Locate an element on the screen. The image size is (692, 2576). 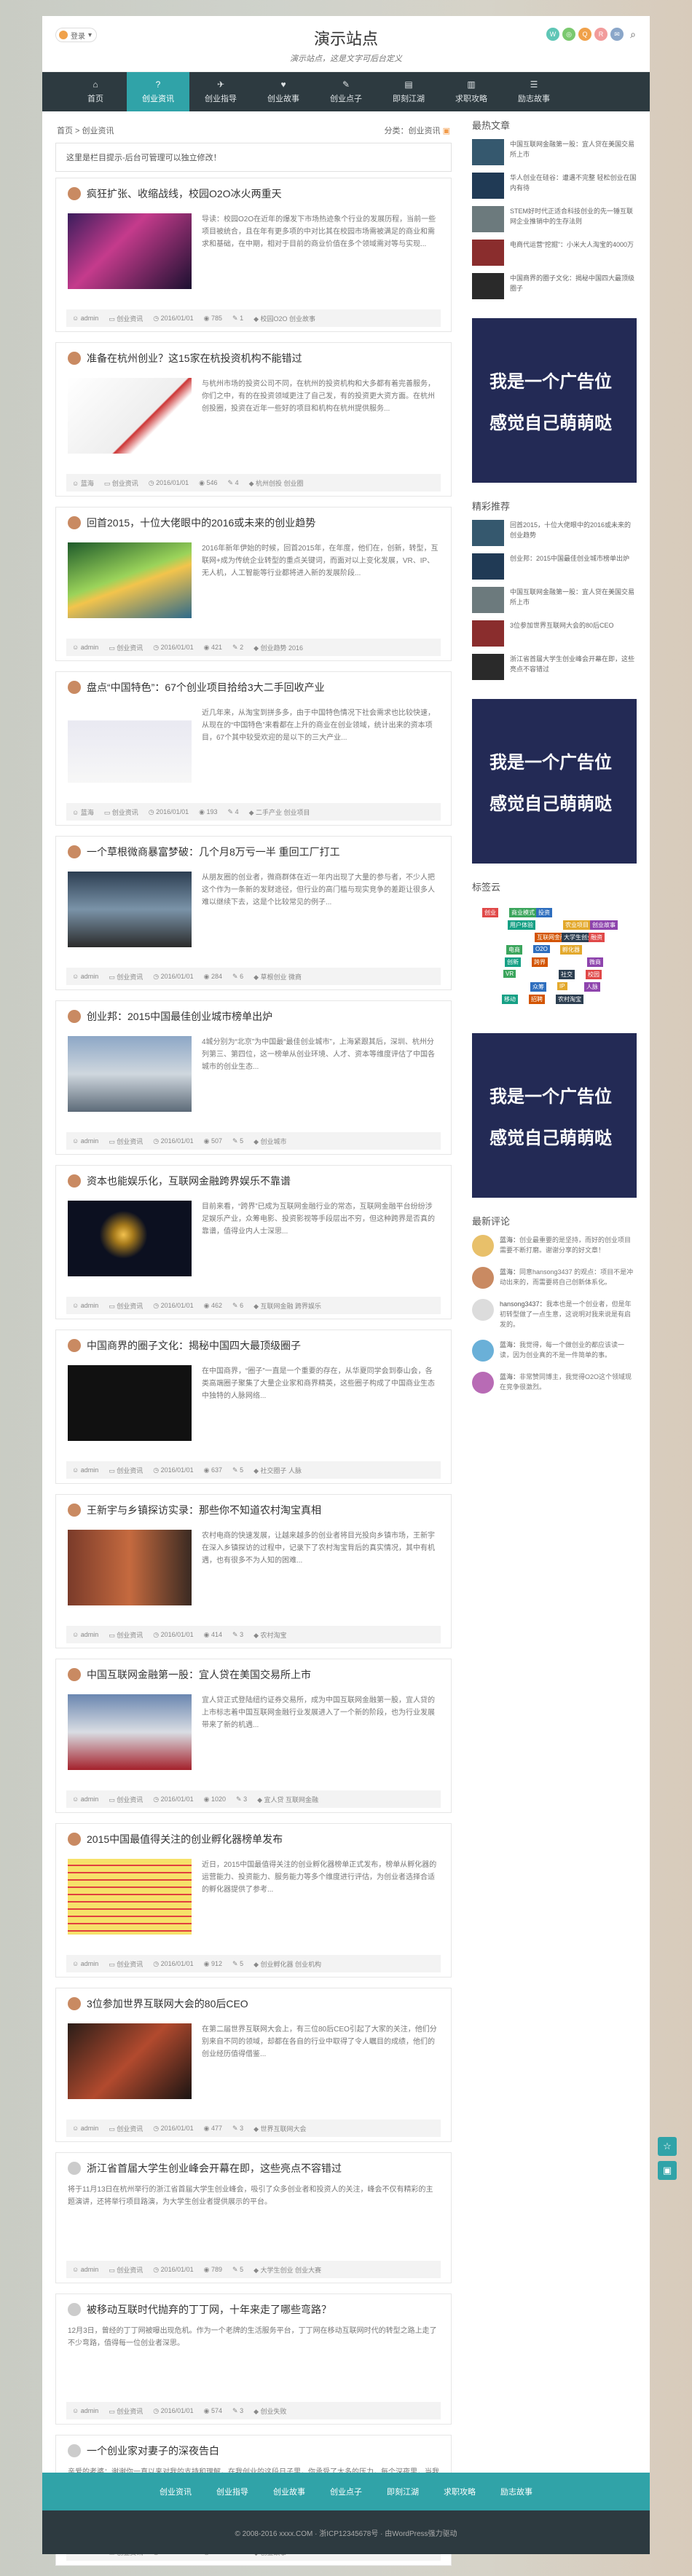
meta-tag: ◆ 世界互联网大会 is located at coordinates (279, 2128).